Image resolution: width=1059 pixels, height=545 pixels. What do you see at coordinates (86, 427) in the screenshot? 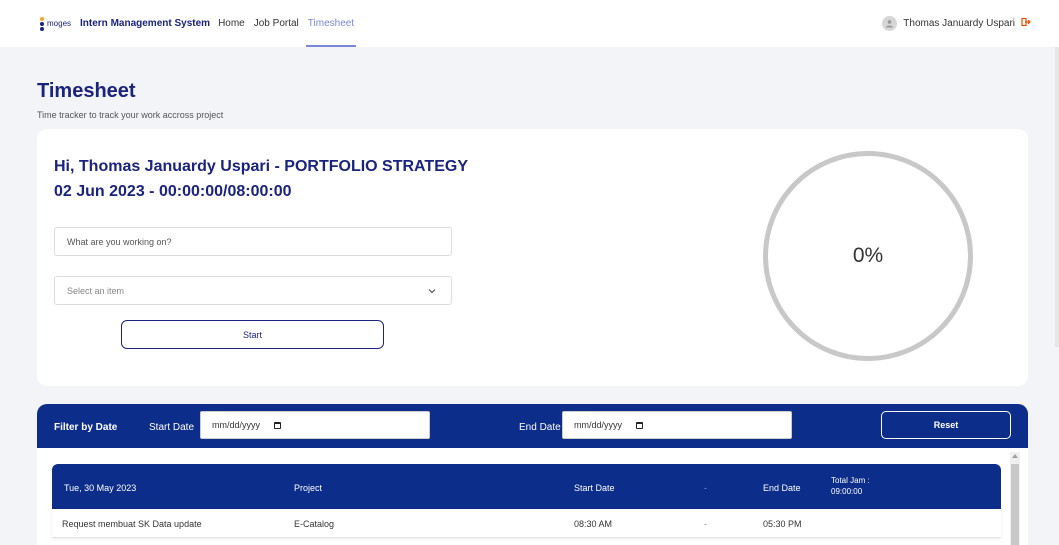
I see `filter-label: Filter by Date` at bounding box center [86, 427].